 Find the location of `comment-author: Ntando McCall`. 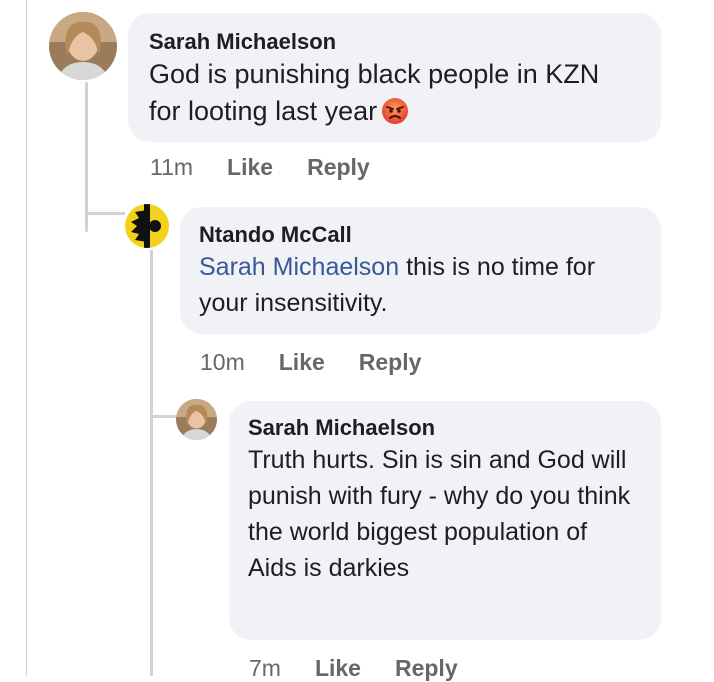

comment-author: Ntando McCall is located at coordinates (430, 235).